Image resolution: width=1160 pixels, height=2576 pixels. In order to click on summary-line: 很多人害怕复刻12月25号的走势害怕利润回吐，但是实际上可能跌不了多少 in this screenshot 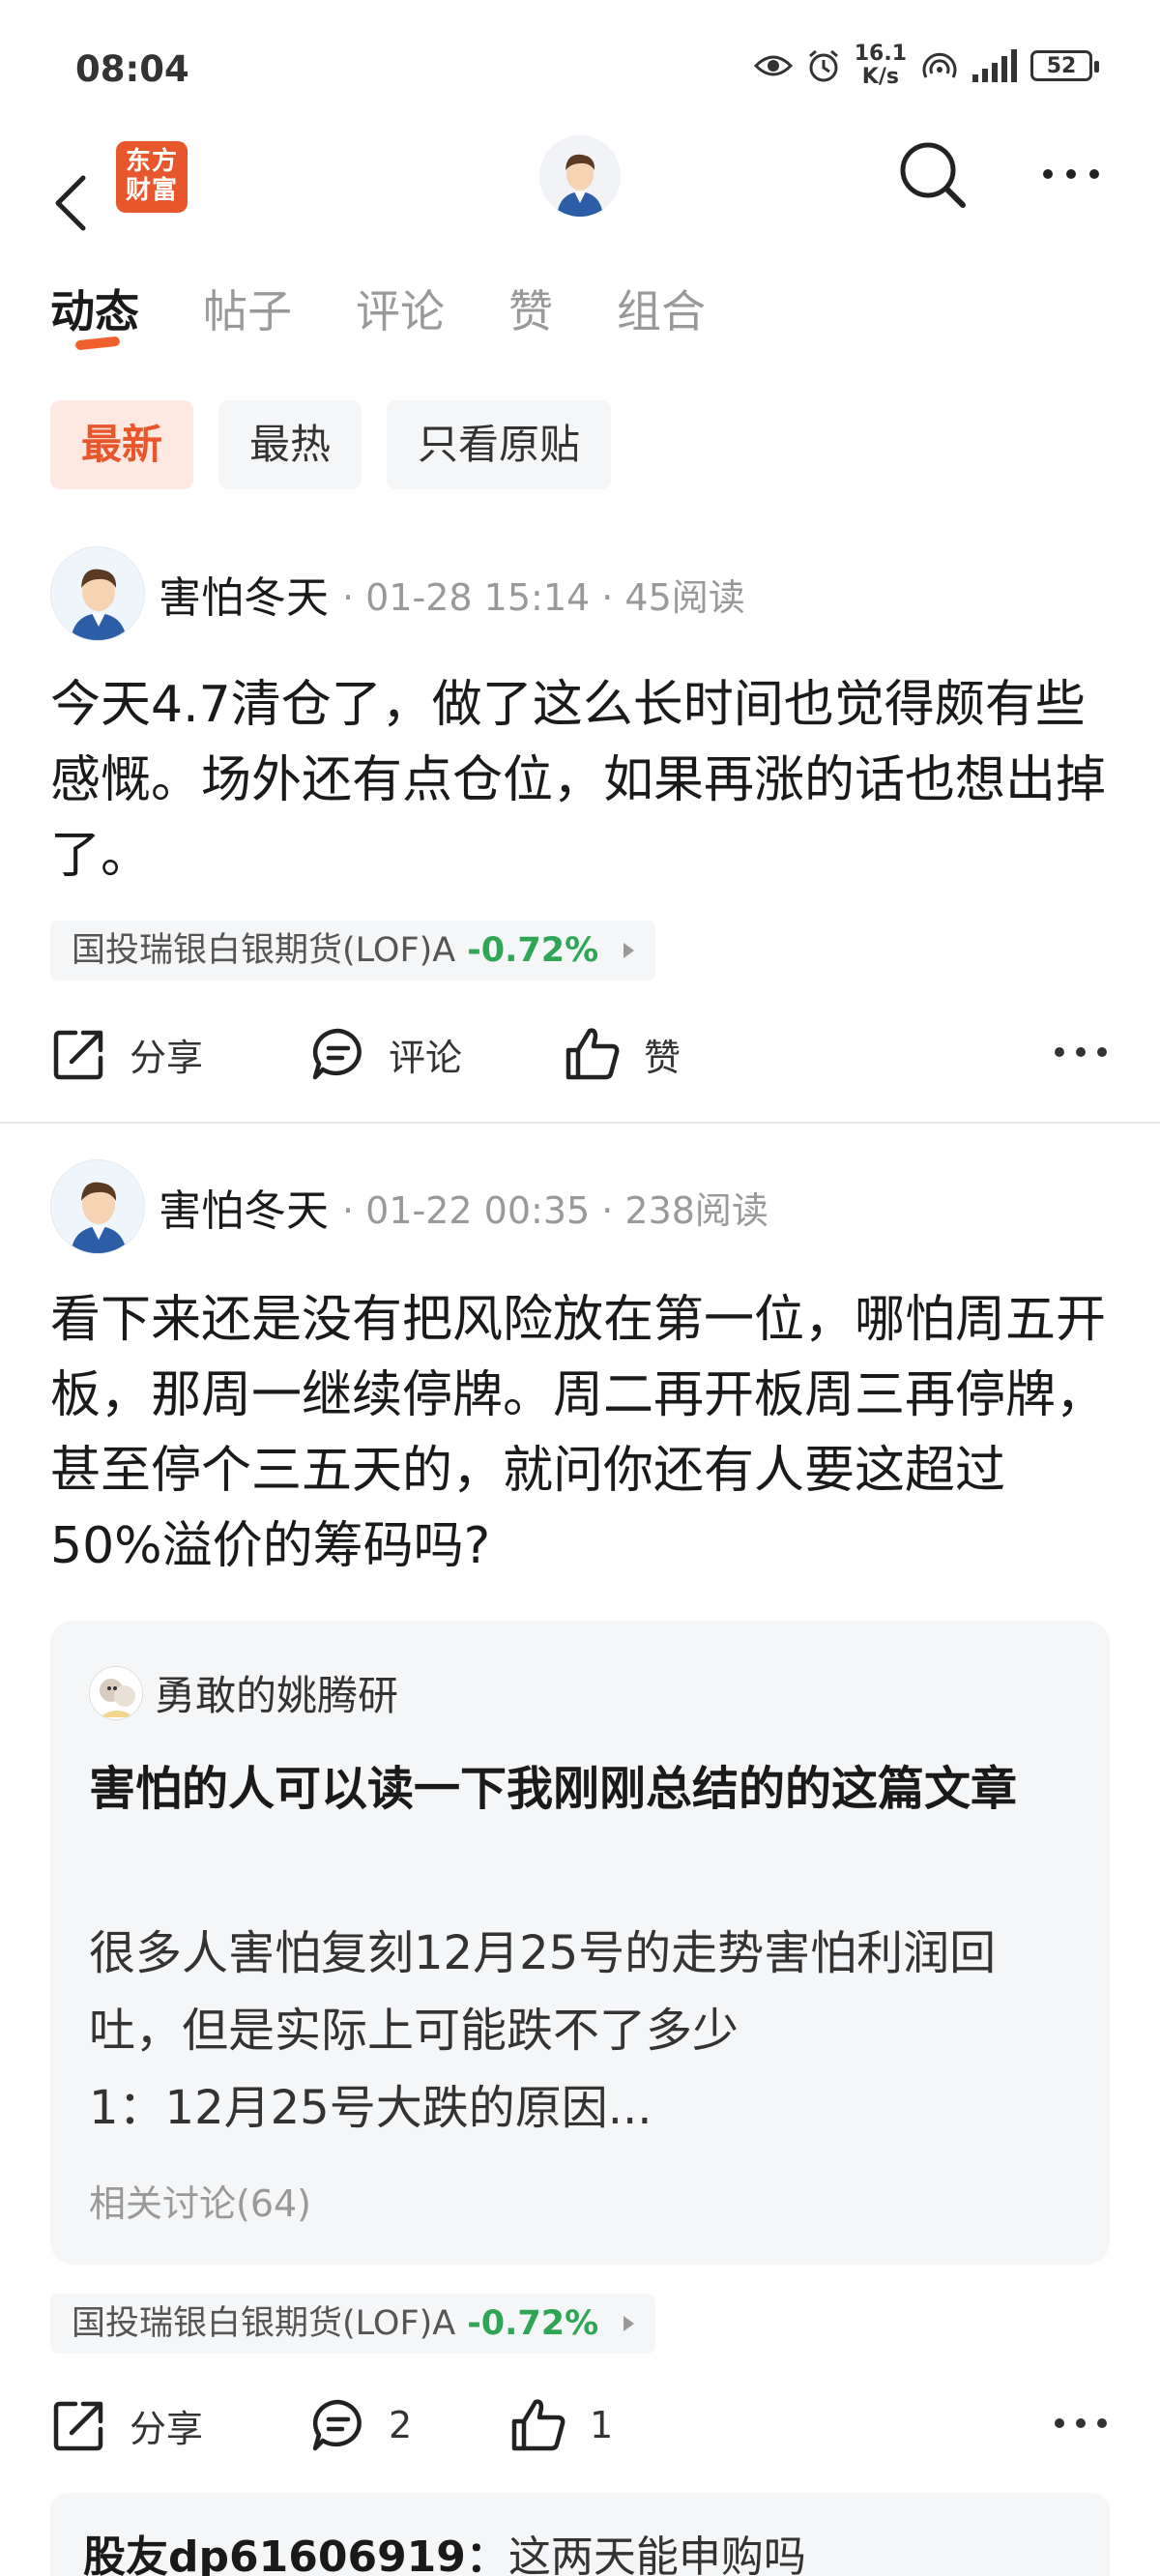, I will do `click(543, 1992)`.